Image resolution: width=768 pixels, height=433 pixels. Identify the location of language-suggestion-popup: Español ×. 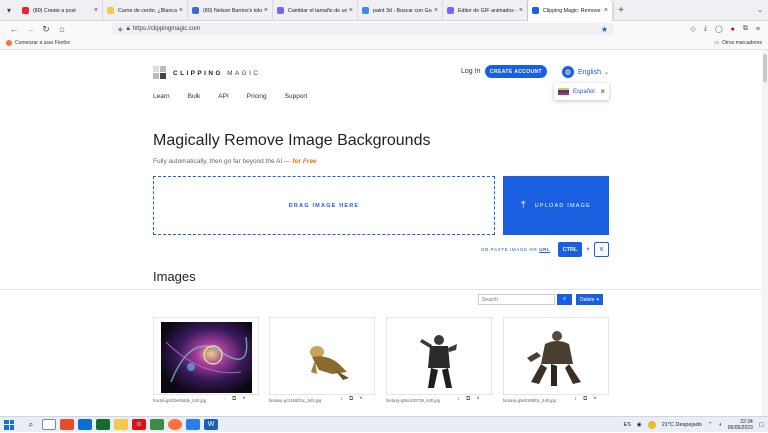
(581, 91).